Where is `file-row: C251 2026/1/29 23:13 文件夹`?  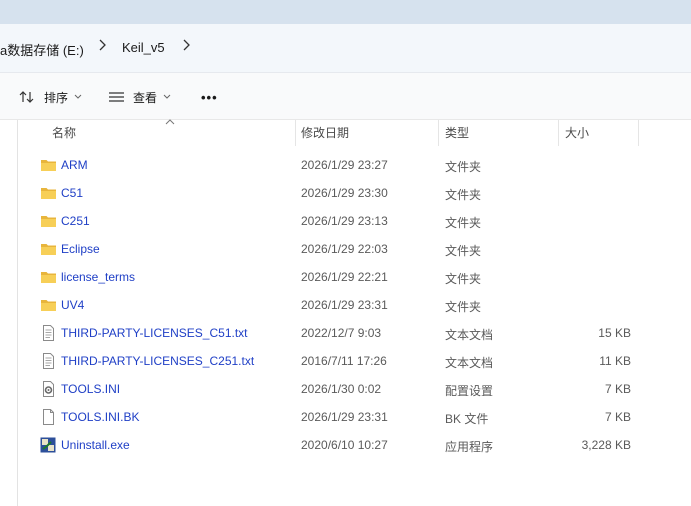 file-row: C251 2026/1/29 23:13 文件夹 is located at coordinates (355, 221).